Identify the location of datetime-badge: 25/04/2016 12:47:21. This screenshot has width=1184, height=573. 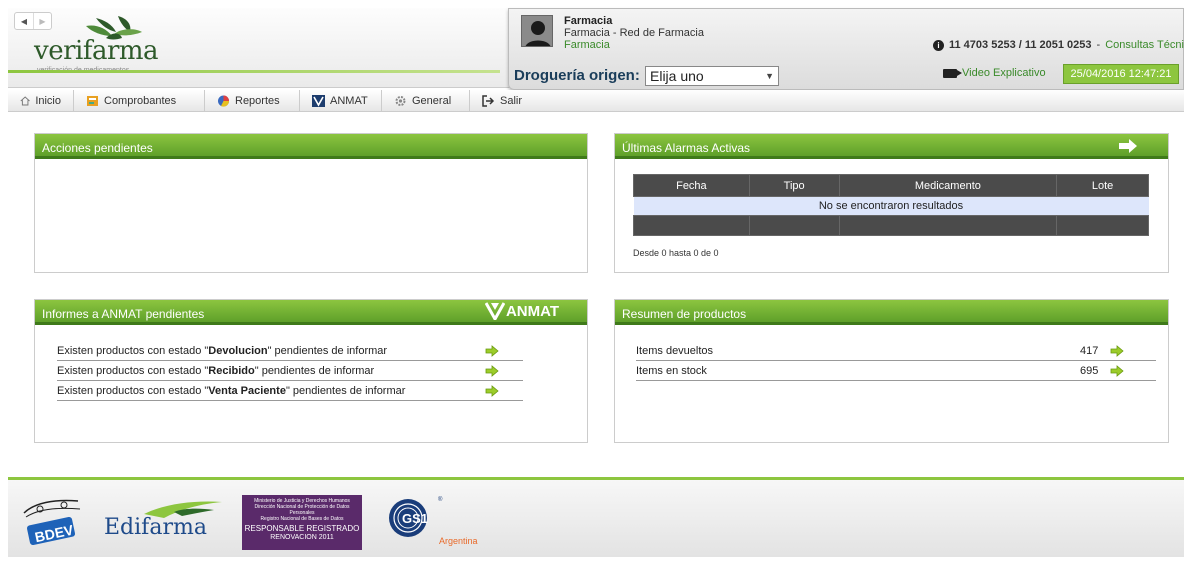
(1121, 74).